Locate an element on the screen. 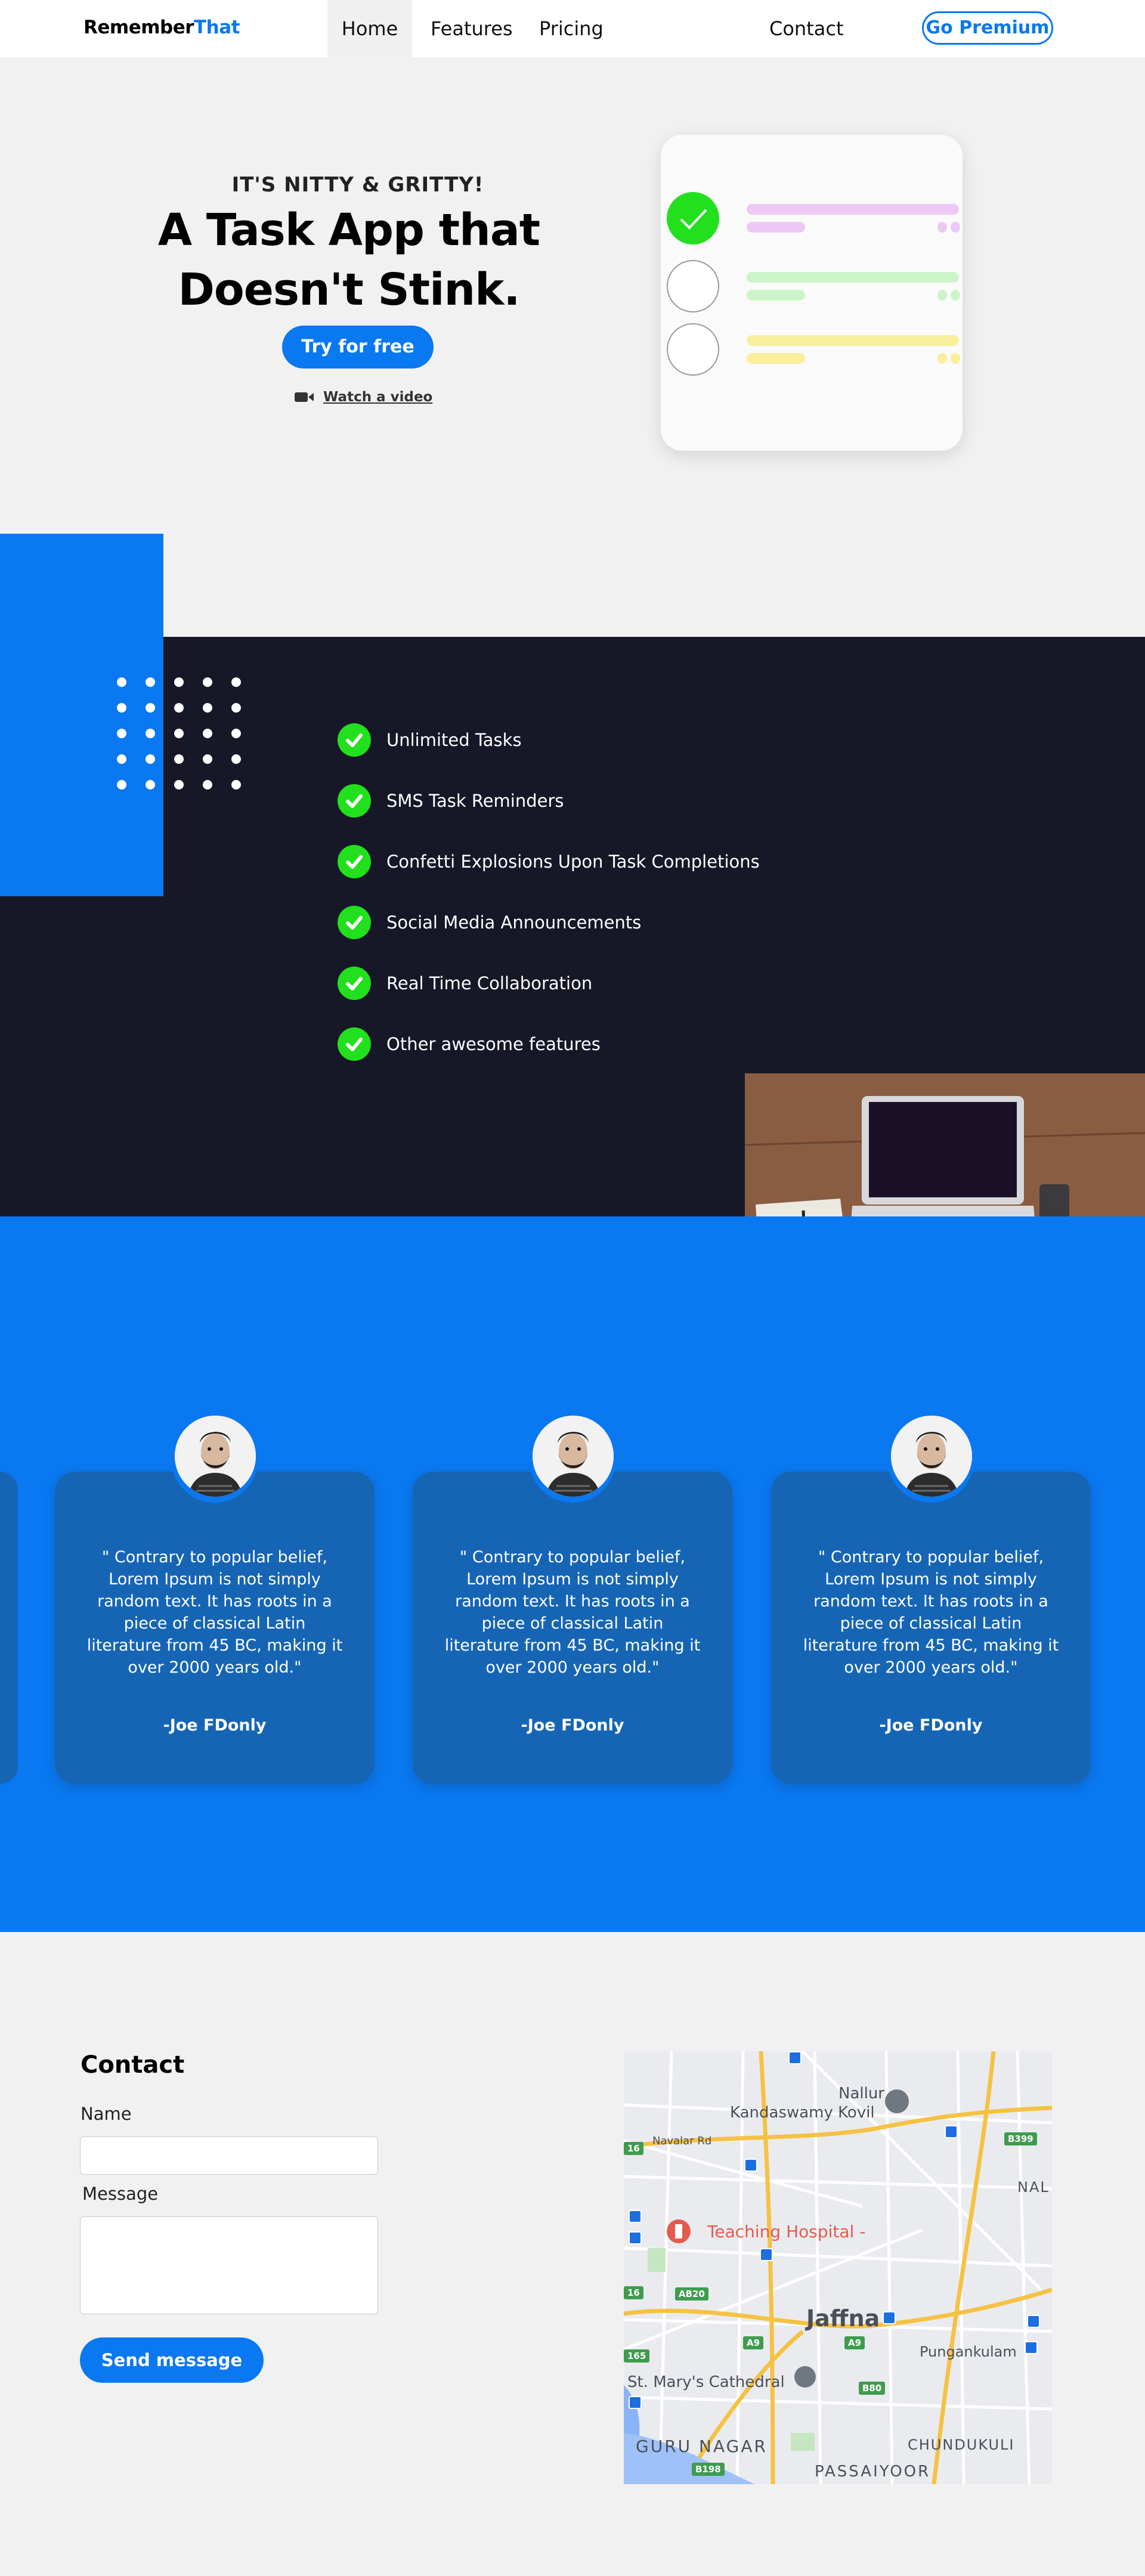  feature-label: SMS Task Reminders is located at coordinates (475, 801).